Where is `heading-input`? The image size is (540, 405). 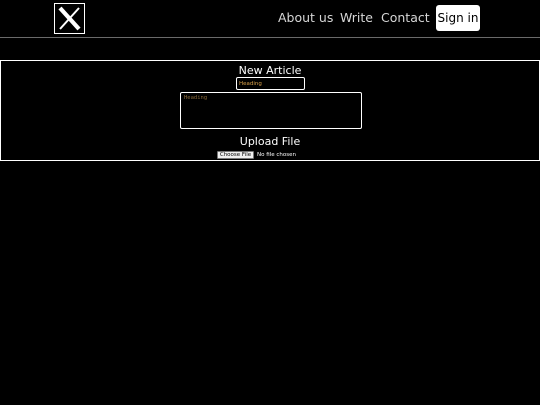 heading-input is located at coordinates (270, 83).